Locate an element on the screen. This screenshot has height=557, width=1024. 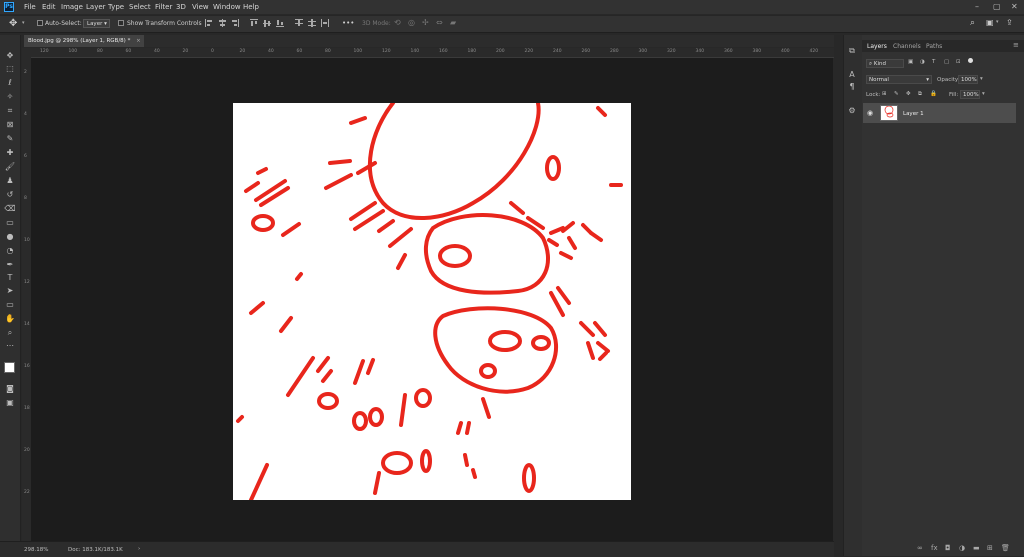
history-brush-tool-icon: ↺ is located at coordinates (10, 195).